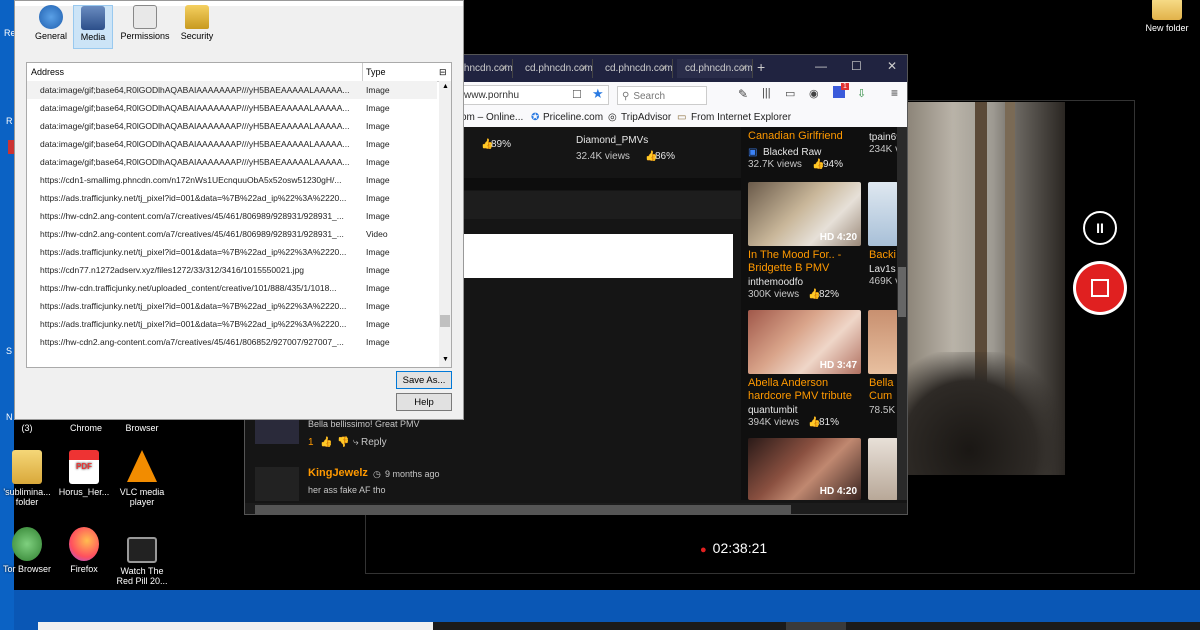 The image size is (1200, 630). What do you see at coordinates (534, 95) in the screenshot?
I see `url-bar: www.pornhu` at bounding box center [534, 95].